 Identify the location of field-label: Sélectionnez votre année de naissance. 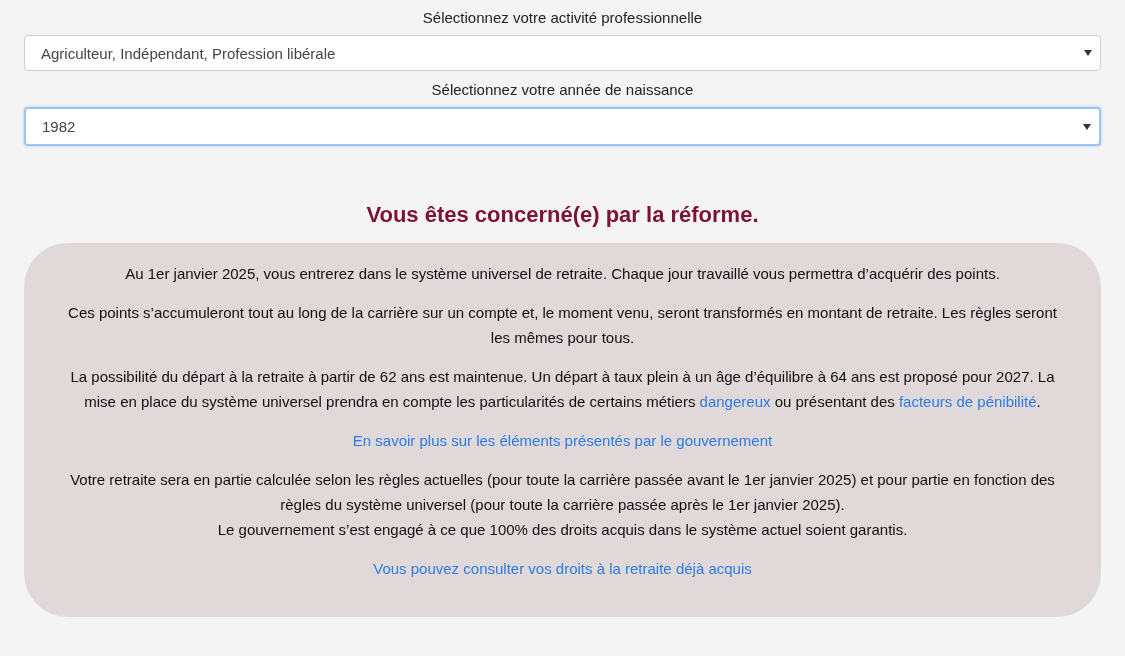
(562, 89).